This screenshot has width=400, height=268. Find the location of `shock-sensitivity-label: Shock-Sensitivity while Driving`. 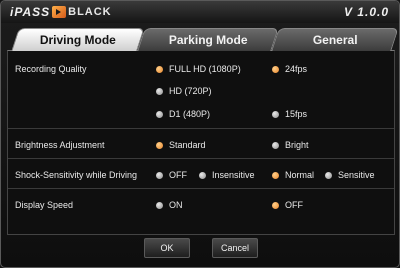

shock-sensitivity-label: Shock-Sensitivity while Driving is located at coordinates (76, 175).